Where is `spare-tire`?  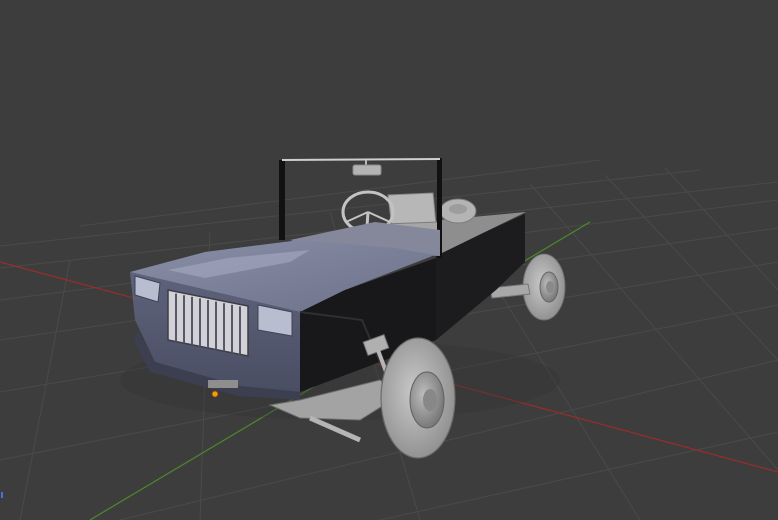
spare-tire is located at coordinates (458, 211).